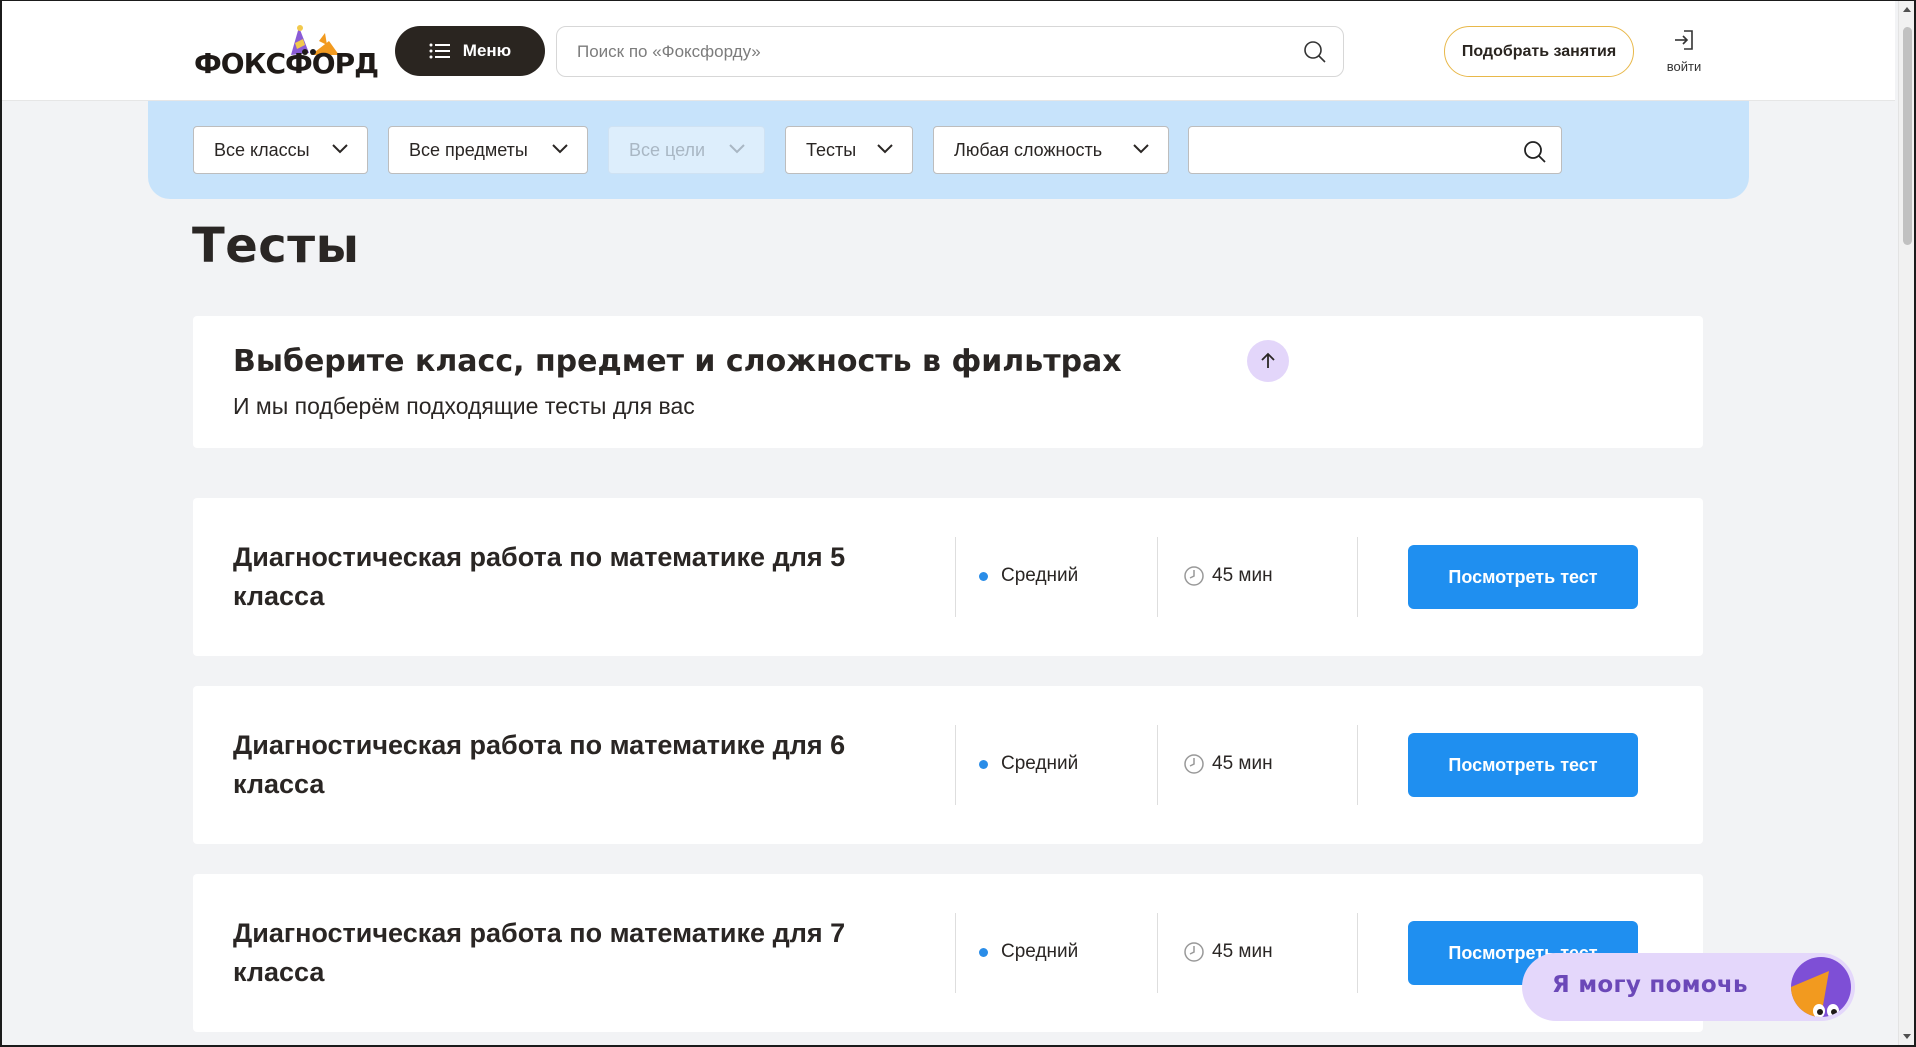 This screenshot has height=1047, width=1916. I want to click on grade-filter-value: Все классы, so click(262, 149).